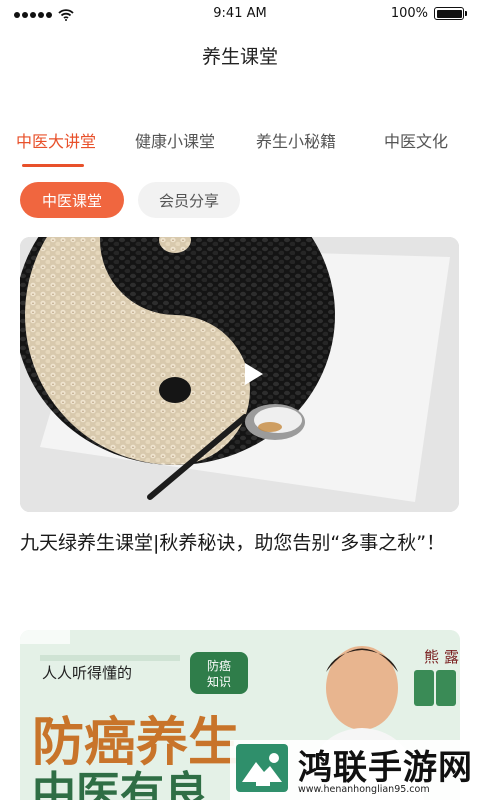  I want to click on play-icon, so click(254, 374).